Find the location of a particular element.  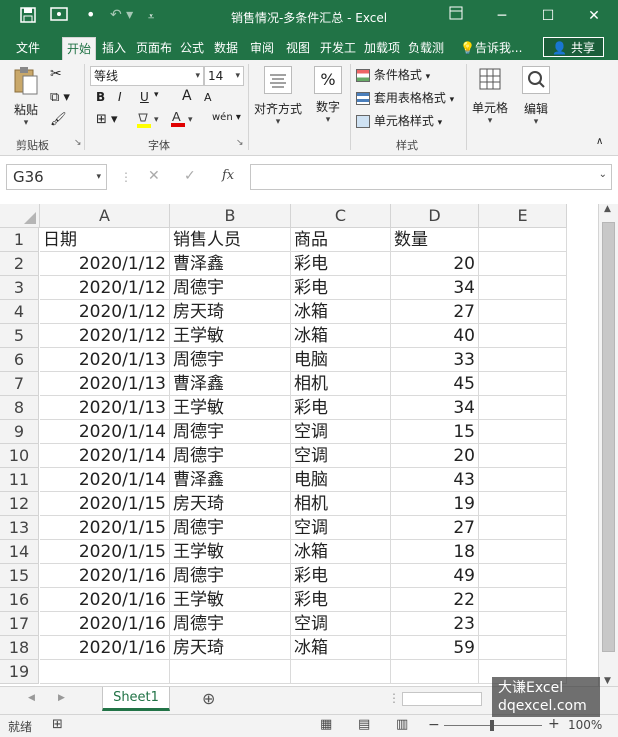

cell-b6: 周德宇 is located at coordinates (230, 360).